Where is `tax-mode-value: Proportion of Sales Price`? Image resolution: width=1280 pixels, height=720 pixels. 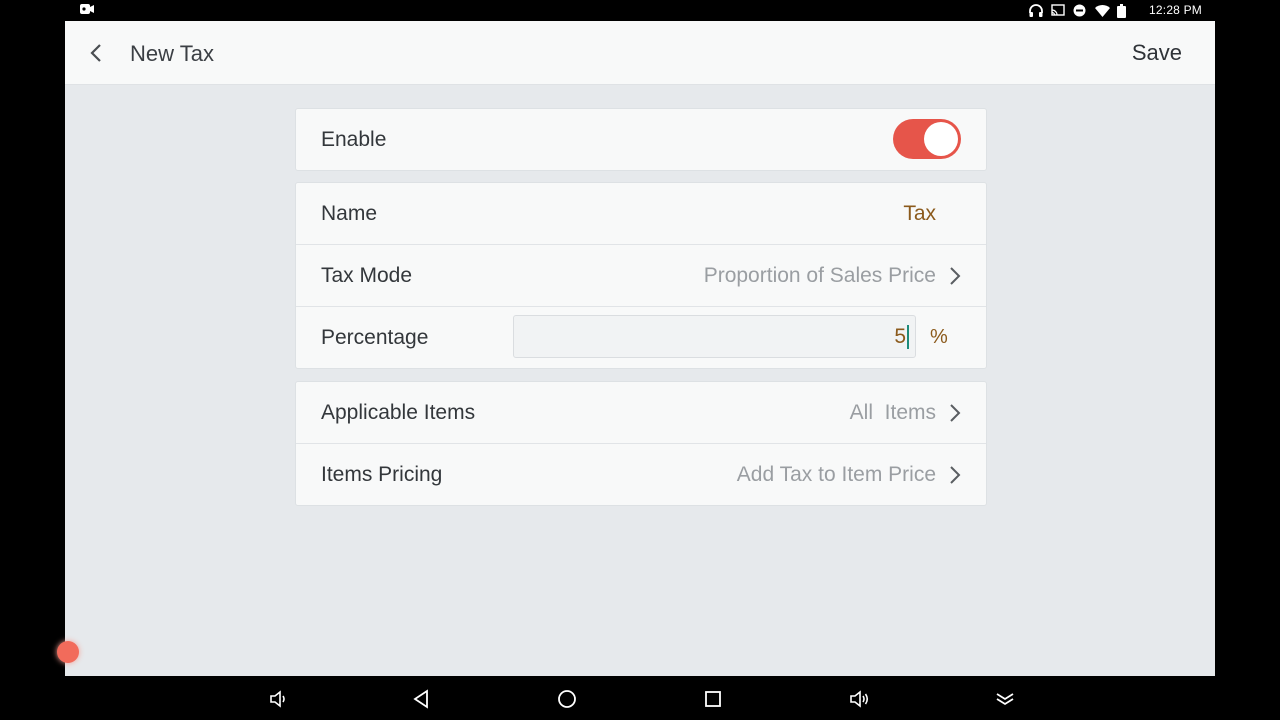
tax-mode-value: Proportion of Sales Price is located at coordinates (819, 275).